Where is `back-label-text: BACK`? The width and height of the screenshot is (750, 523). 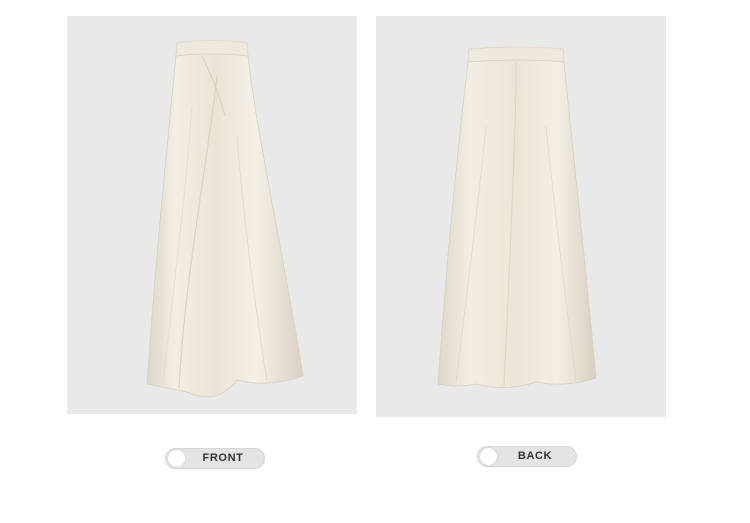 back-label-text: BACK is located at coordinates (535, 456).